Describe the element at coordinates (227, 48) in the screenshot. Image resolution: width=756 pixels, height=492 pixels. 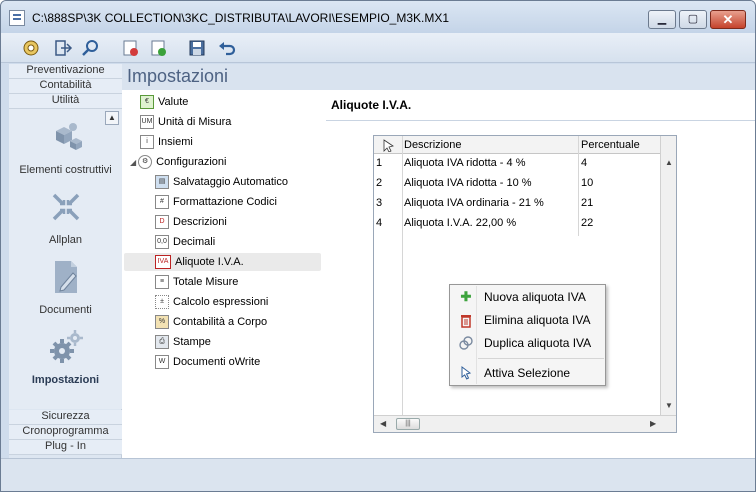
I see `undo-icon` at that location.